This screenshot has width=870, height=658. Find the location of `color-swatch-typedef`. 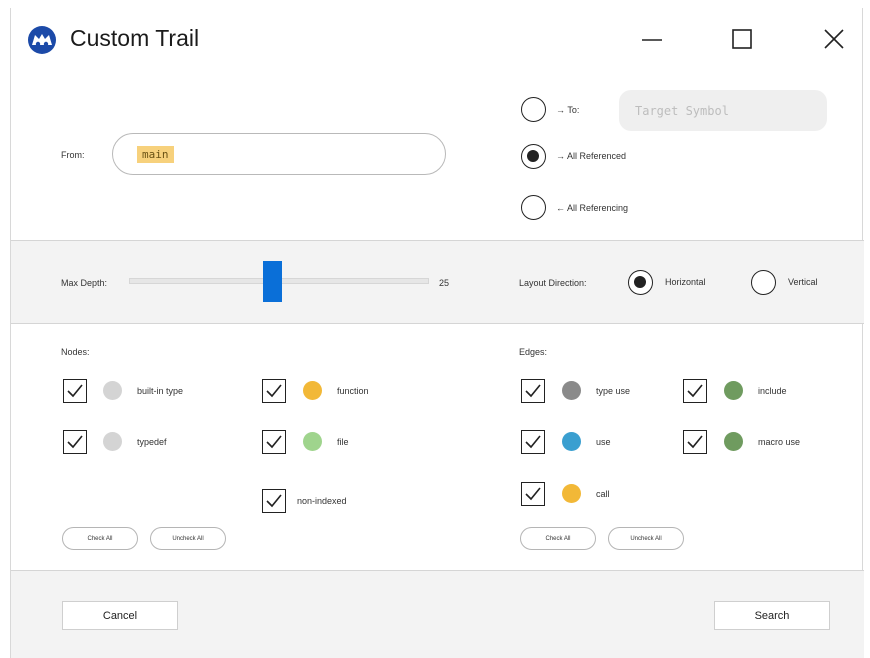

color-swatch-typedef is located at coordinates (112, 441).